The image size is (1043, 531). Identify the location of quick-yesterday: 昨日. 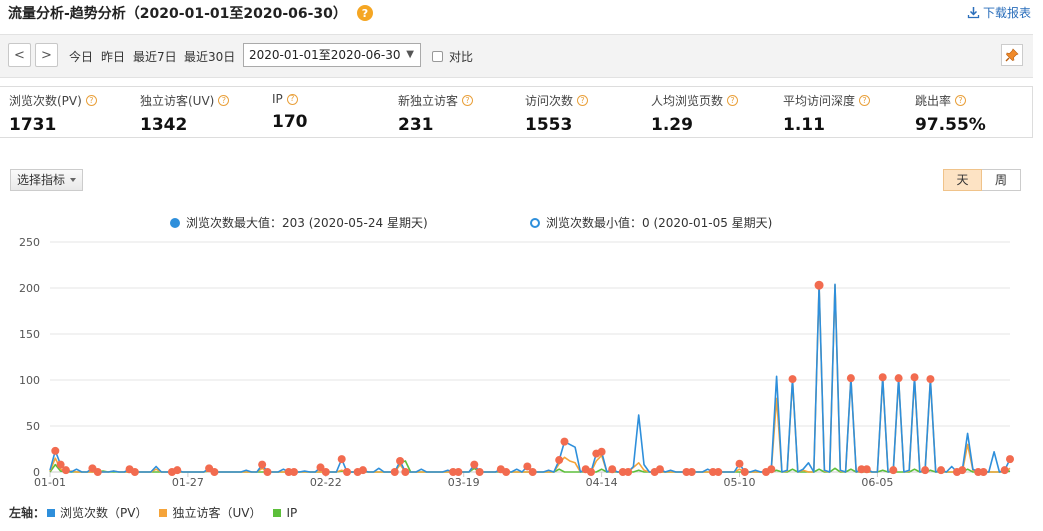
(113, 56).